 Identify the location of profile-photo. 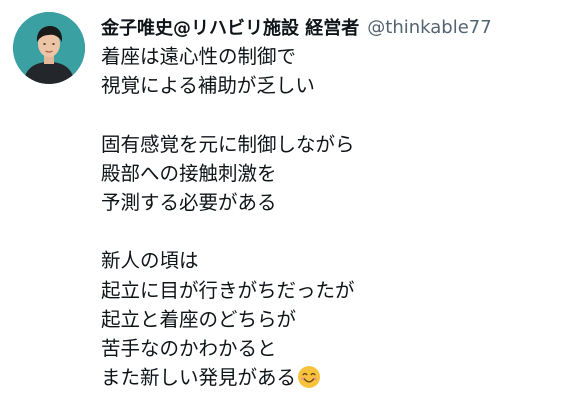
(49, 48).